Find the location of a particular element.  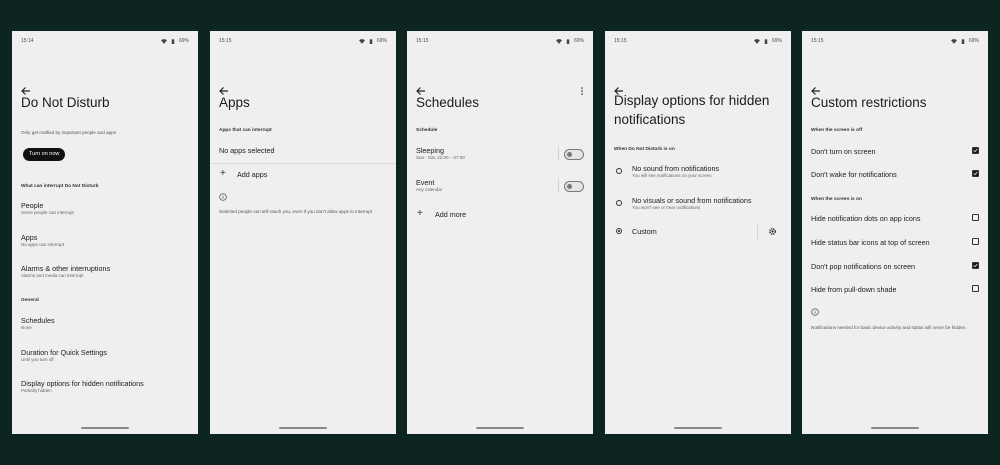

setting-title: Display options for hidden notifications is located at coordinates (82, 383).